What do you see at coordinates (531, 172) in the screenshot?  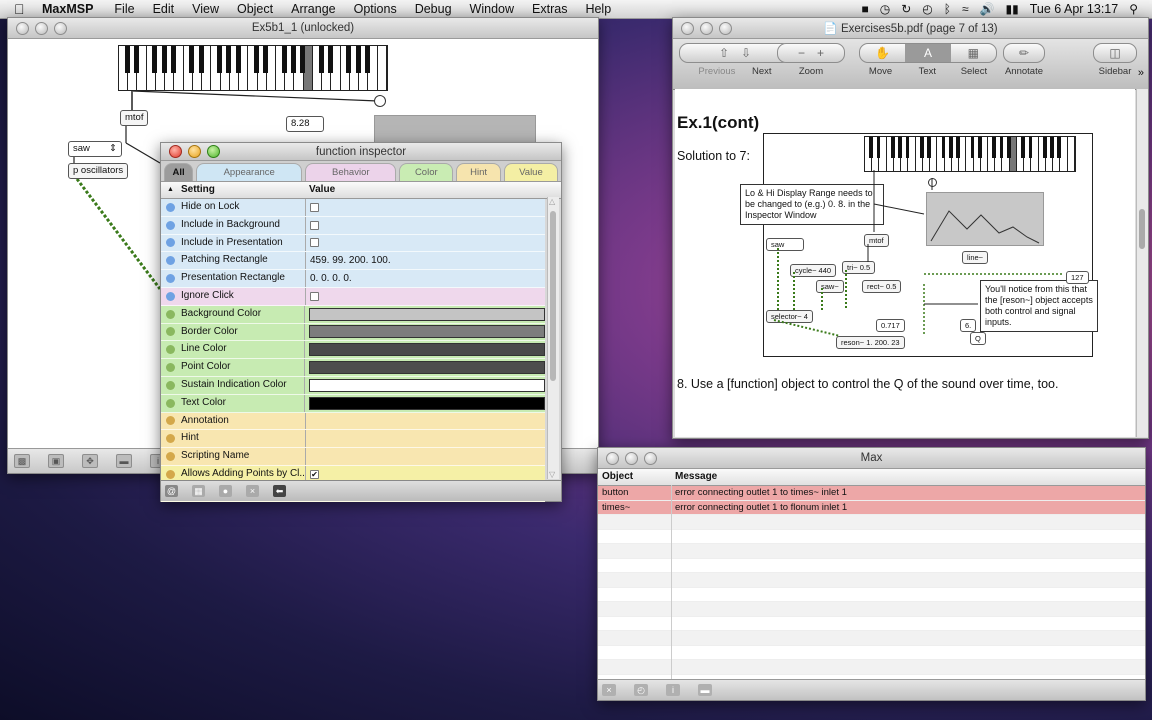 I see `tab-value: Value` at bounding box center [531, 172].